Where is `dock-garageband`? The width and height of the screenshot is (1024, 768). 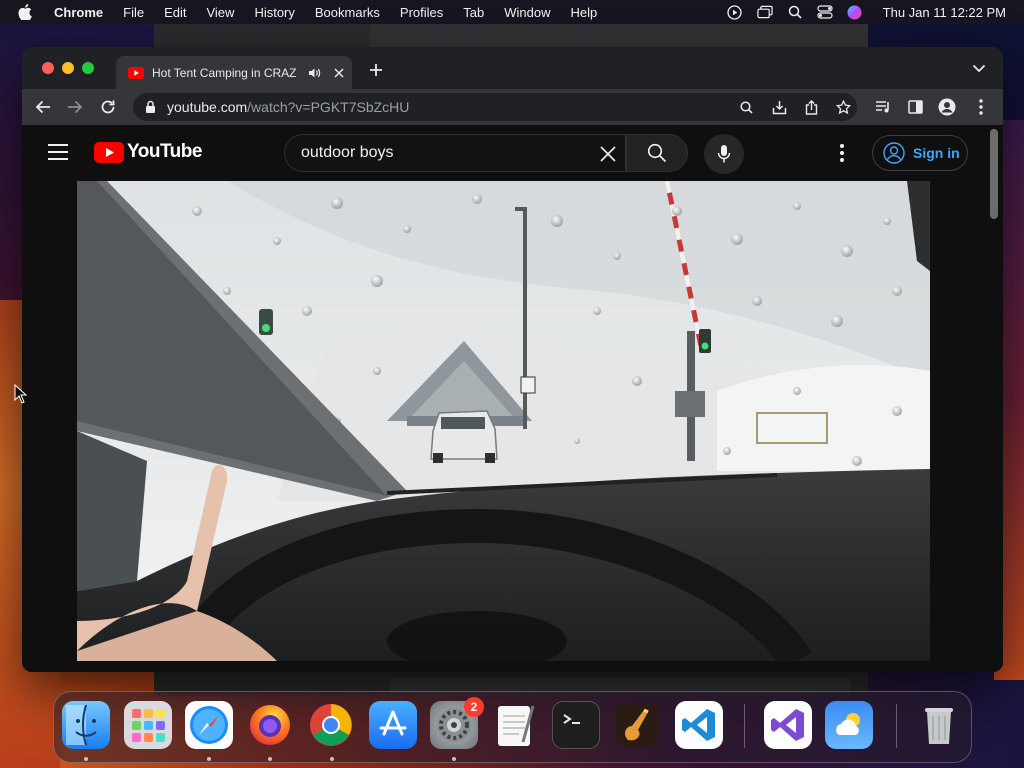 dock-garageband is located at coordinates (637, 725).